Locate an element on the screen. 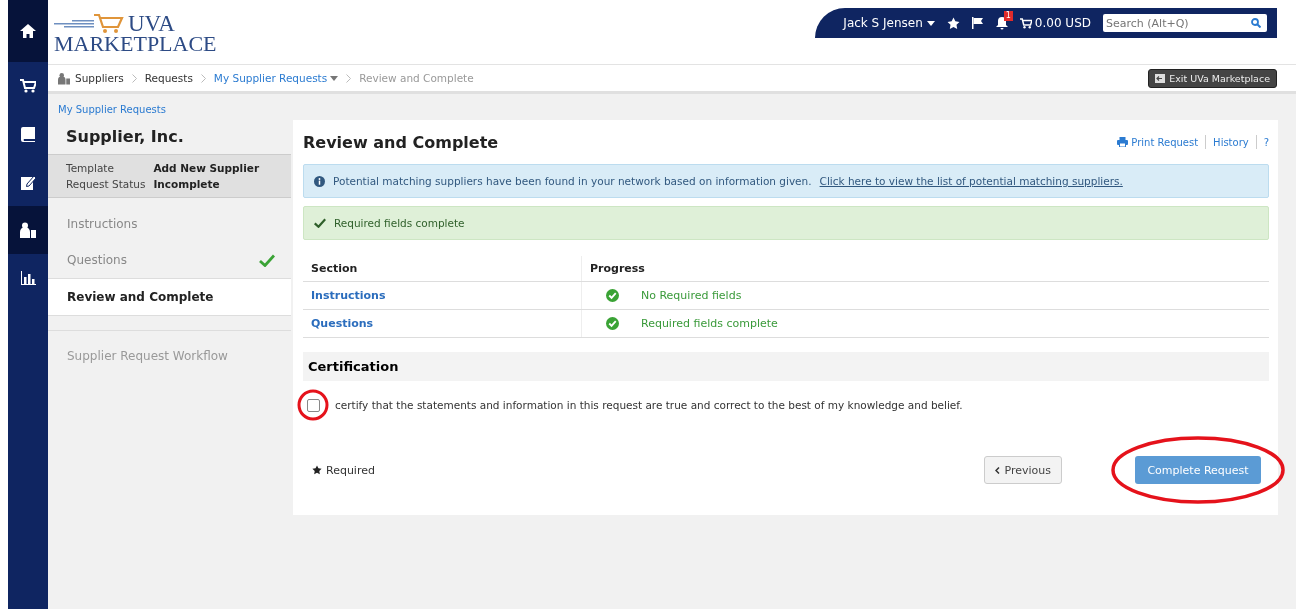  action-link: Print Request is located at coordinates (1158, 142).